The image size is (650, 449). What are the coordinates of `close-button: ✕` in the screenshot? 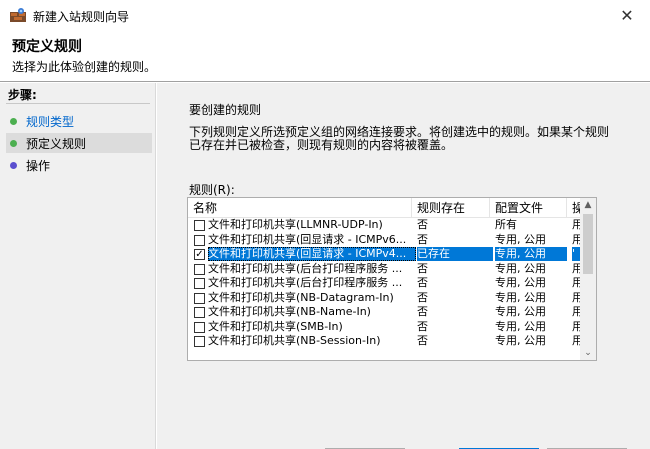 It's located at (627, 15).